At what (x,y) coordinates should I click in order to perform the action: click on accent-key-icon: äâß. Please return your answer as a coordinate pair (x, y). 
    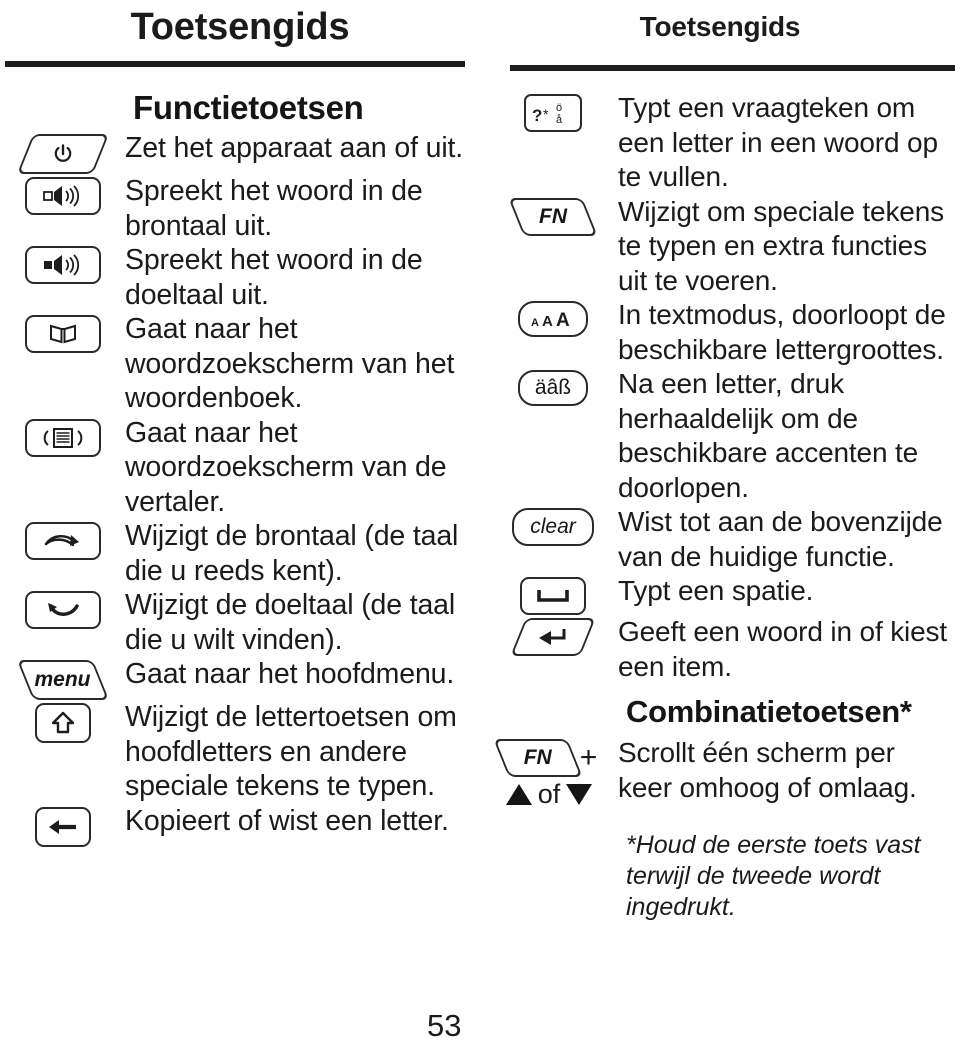
    Looking at the image, I should click on (553, 388).